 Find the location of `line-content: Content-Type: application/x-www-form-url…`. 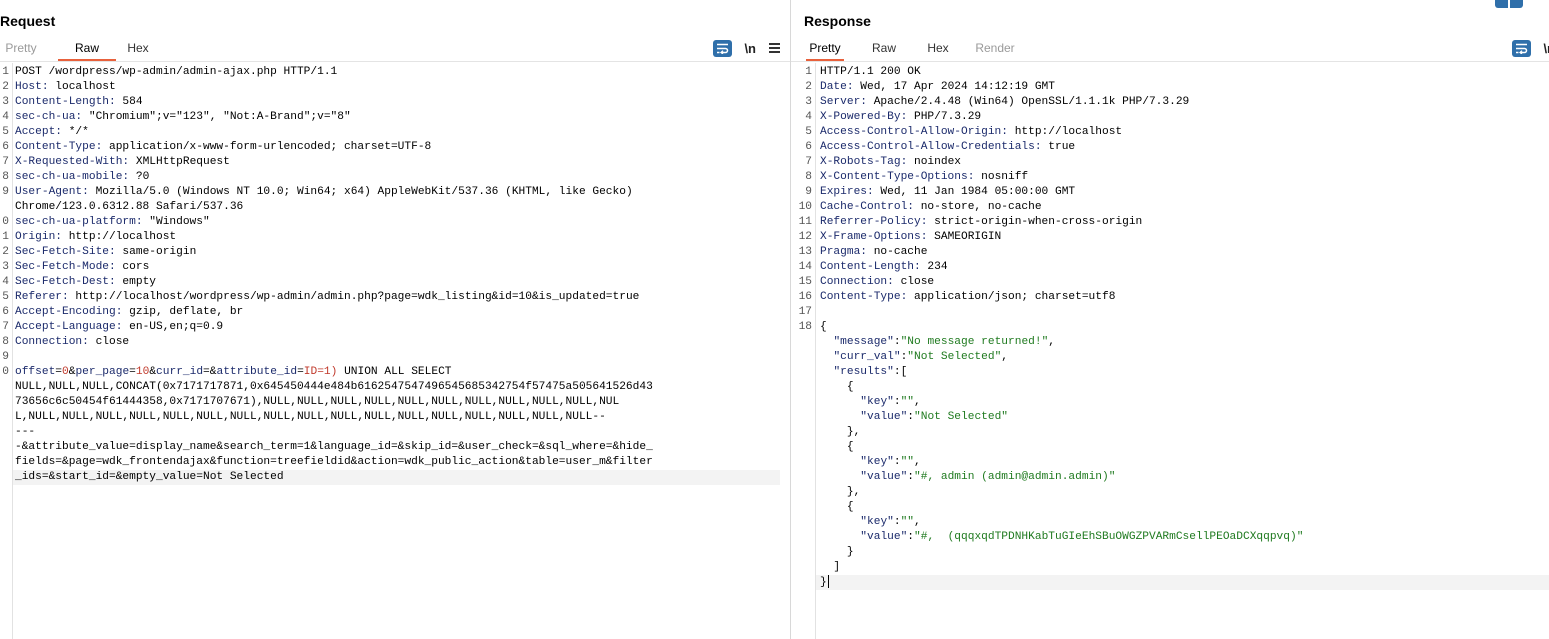

line-content: Content-Type: application/x-www-form-url… is located at coordinates (223, 147).